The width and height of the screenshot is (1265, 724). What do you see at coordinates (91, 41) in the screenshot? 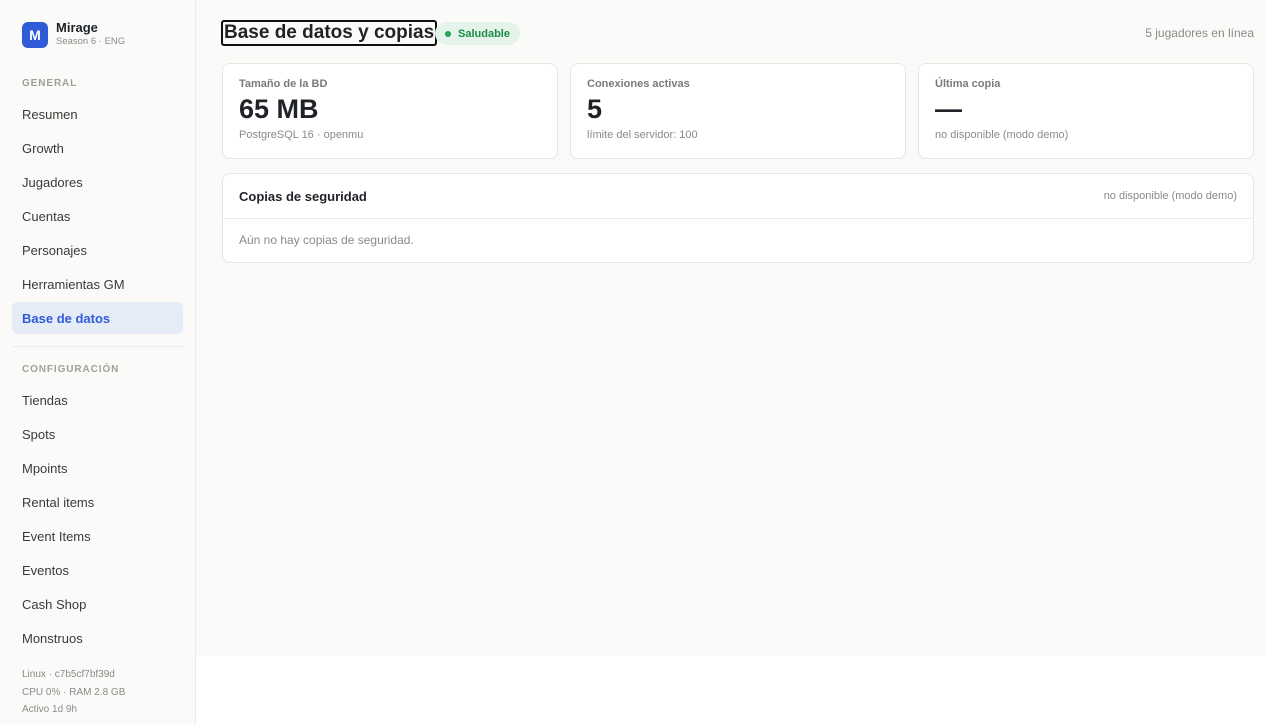
I see `brand-subtitle: Season 6 · ENG` at bounding box center [91, 41].